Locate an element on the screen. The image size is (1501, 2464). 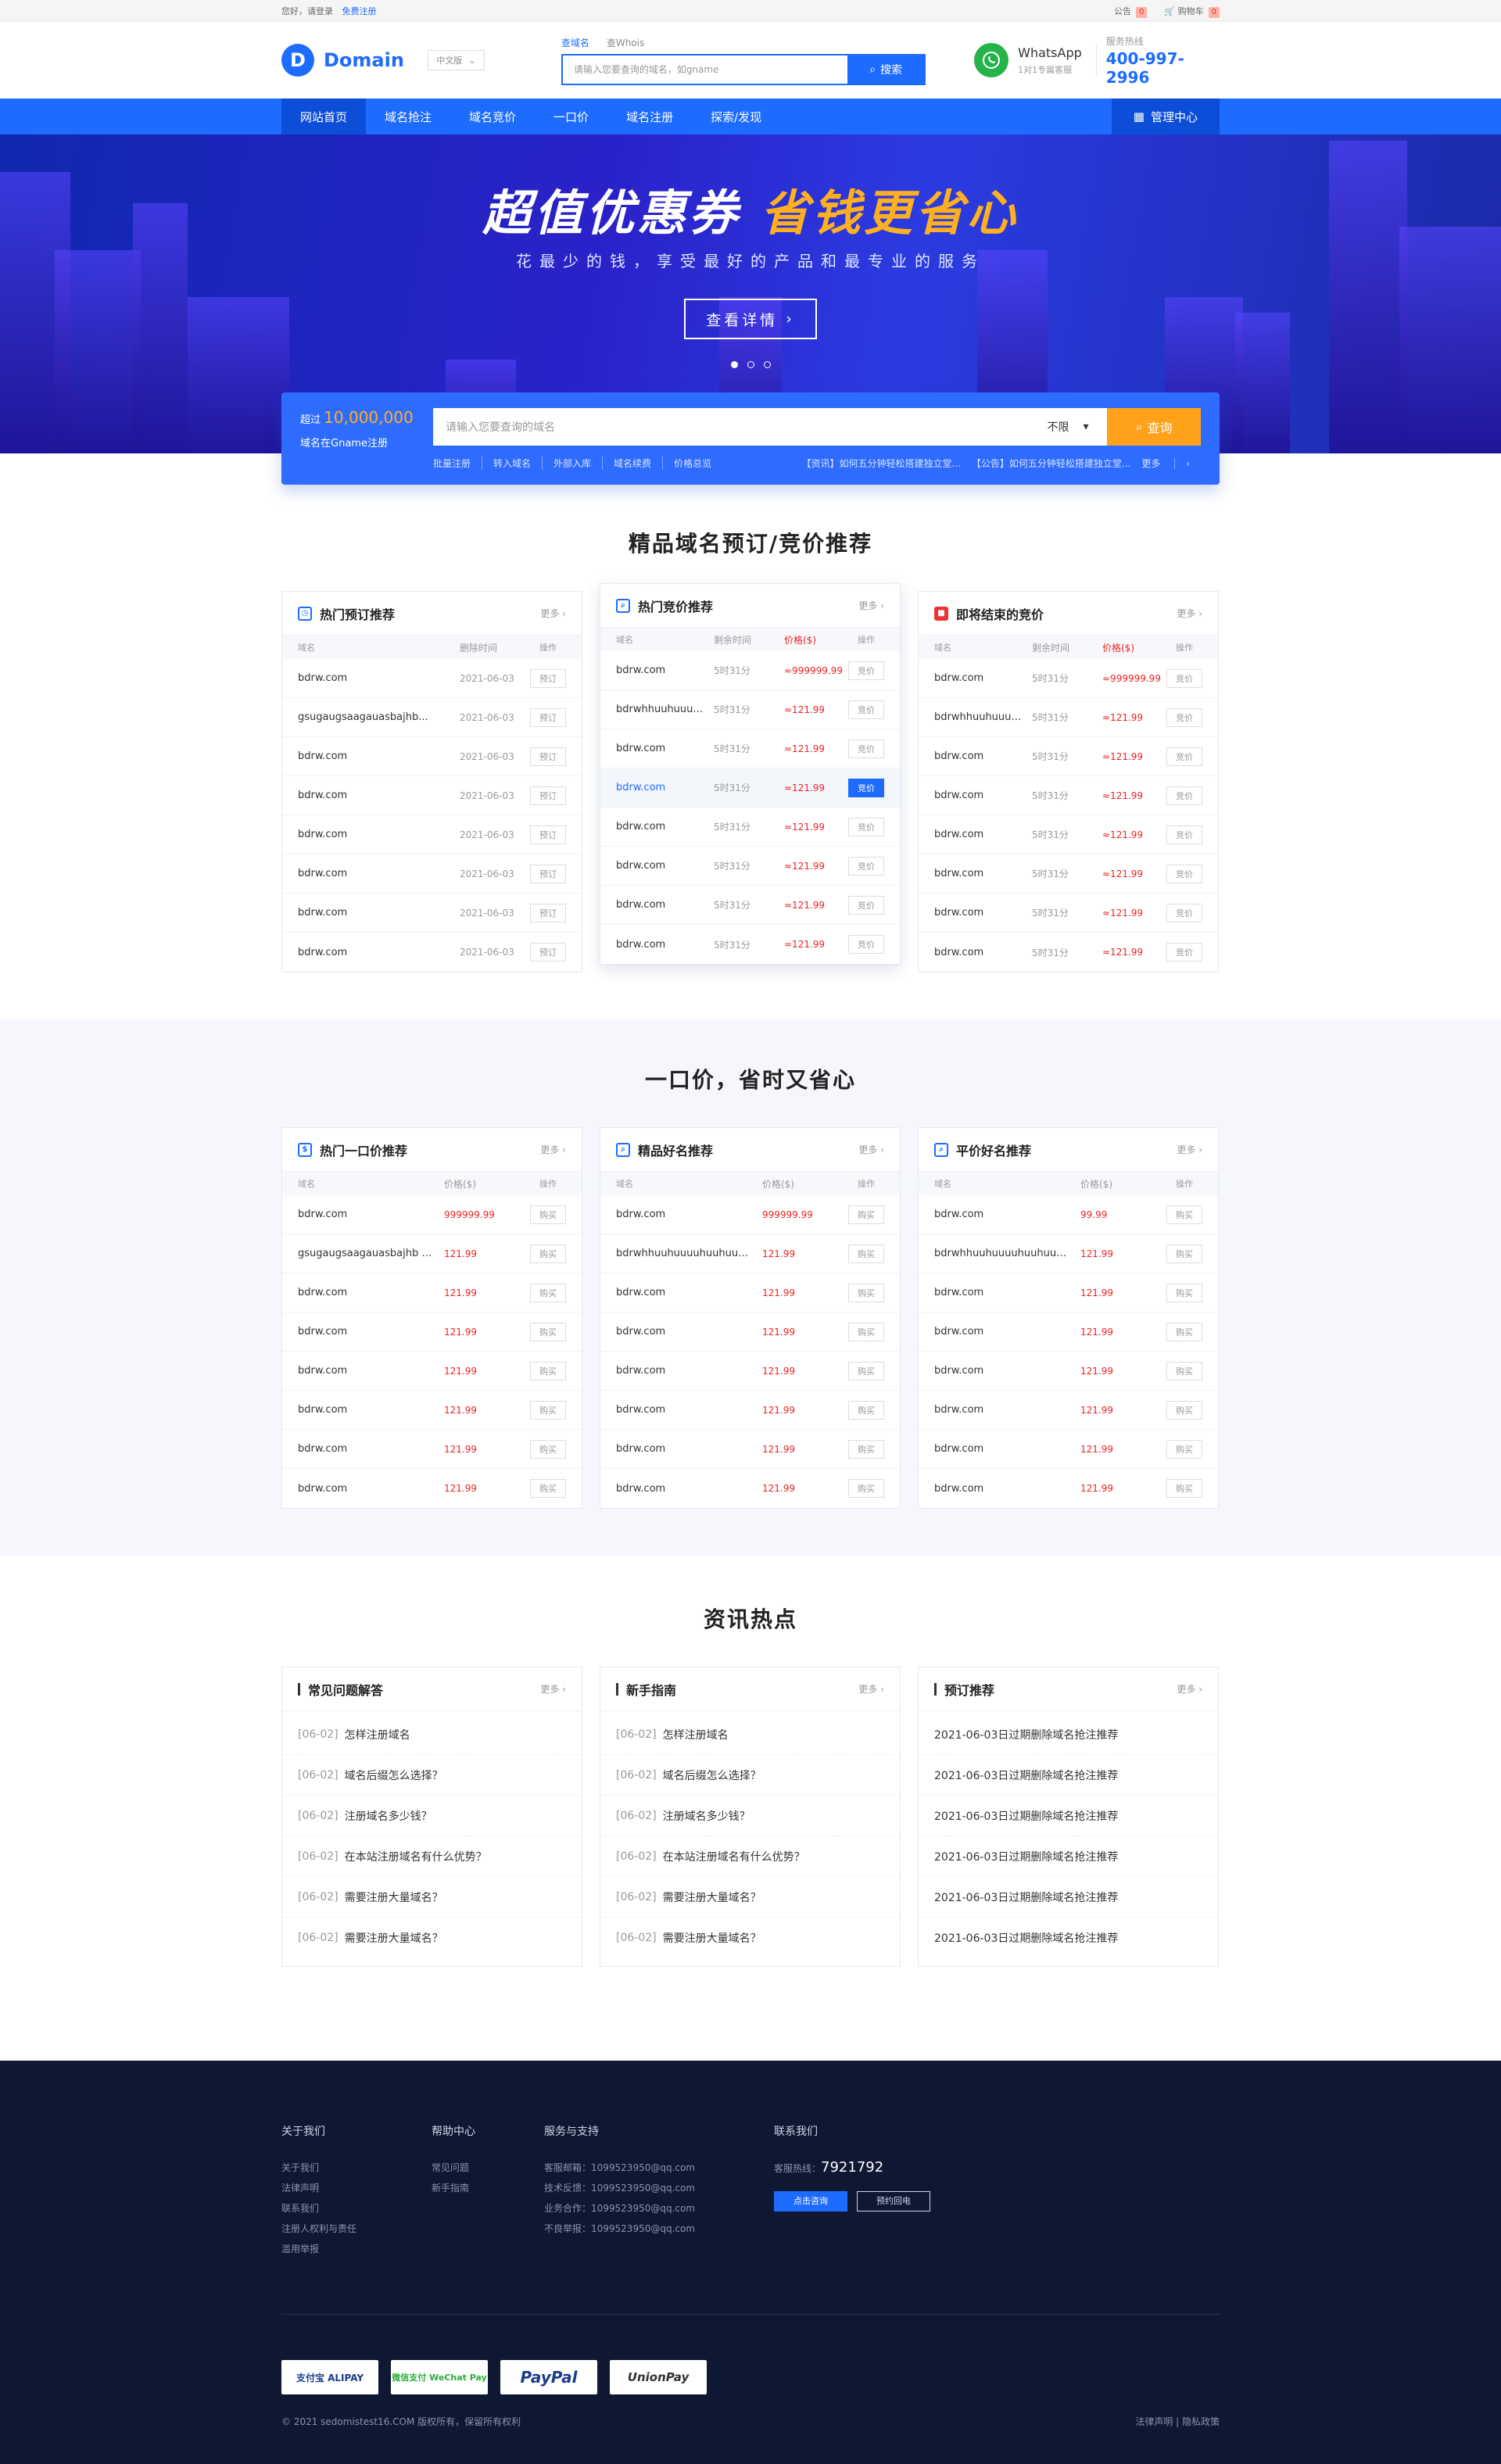
logo: D Domain is located at coordinates (342, 60).